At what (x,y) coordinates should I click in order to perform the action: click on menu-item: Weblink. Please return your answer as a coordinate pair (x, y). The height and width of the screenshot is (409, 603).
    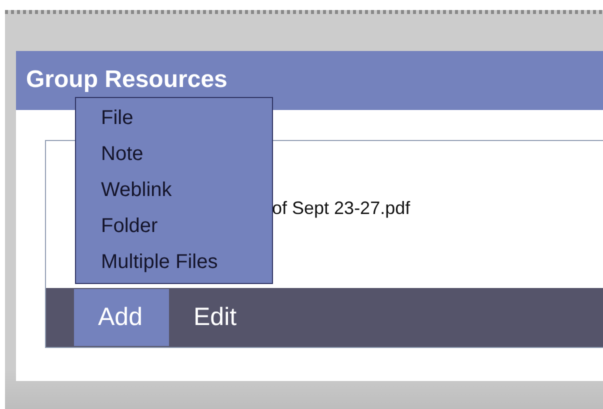
    Looking at the image, I should click on (174, 190).